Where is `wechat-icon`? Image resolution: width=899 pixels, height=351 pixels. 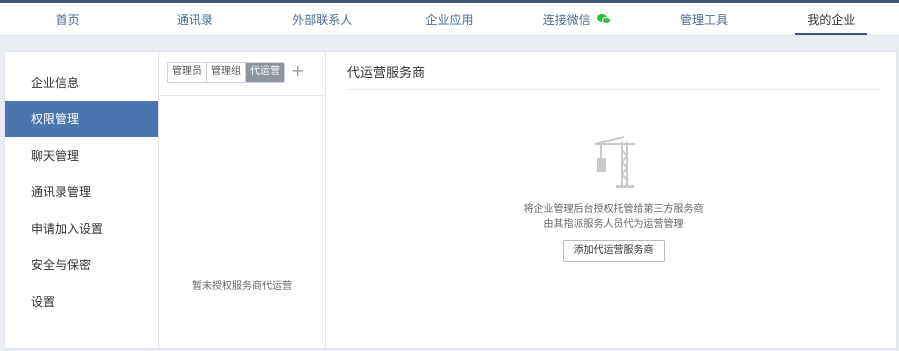 wechat-icon is located at coordinates (603, 19).